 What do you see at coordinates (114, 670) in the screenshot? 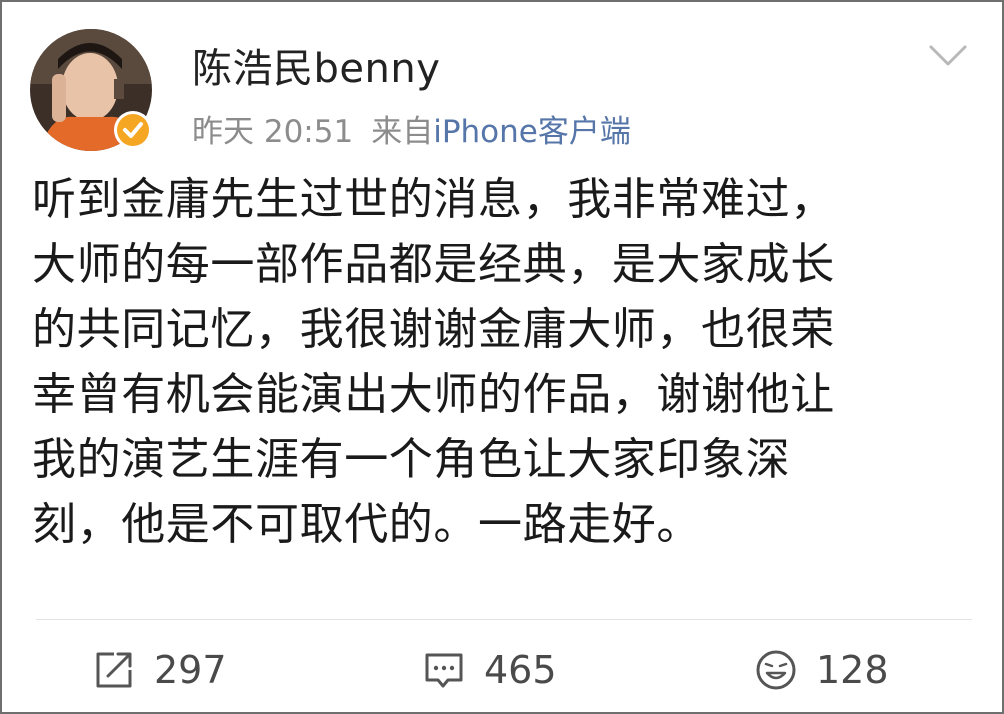
I see `repost-icon` at bounding box center [114, 670].